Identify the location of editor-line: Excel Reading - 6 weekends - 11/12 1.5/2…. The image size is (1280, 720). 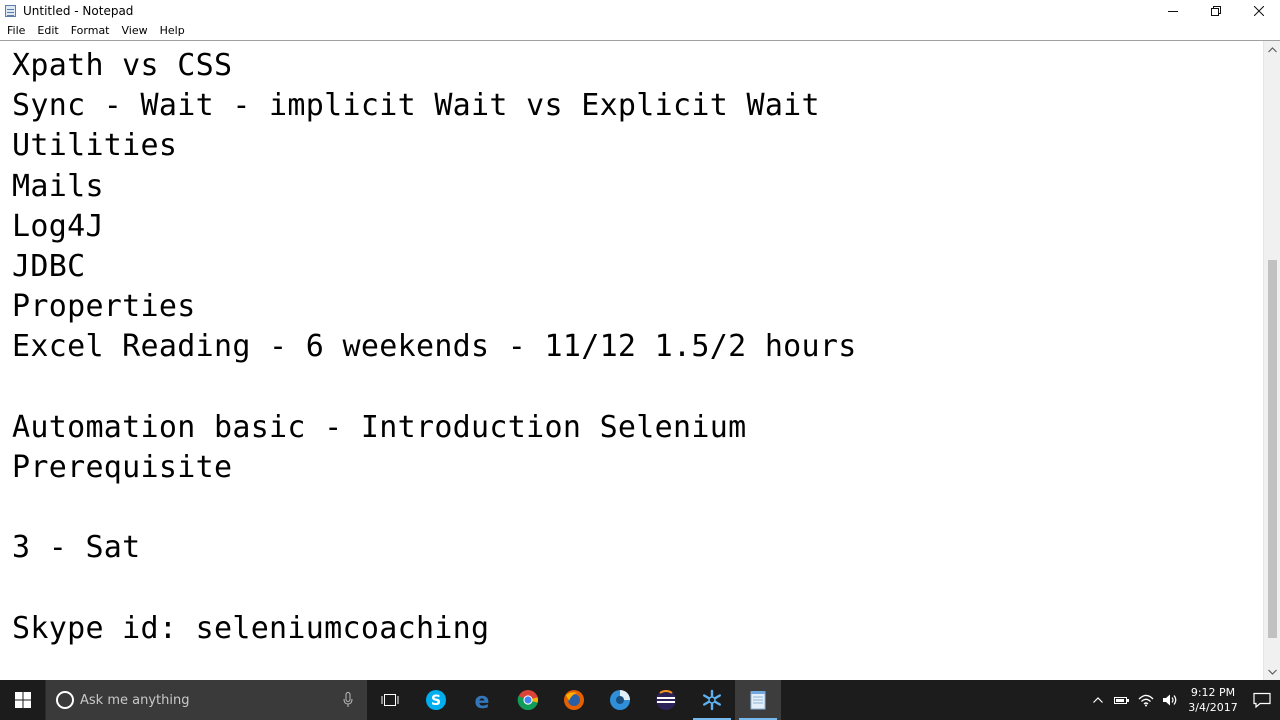
(434, 347).